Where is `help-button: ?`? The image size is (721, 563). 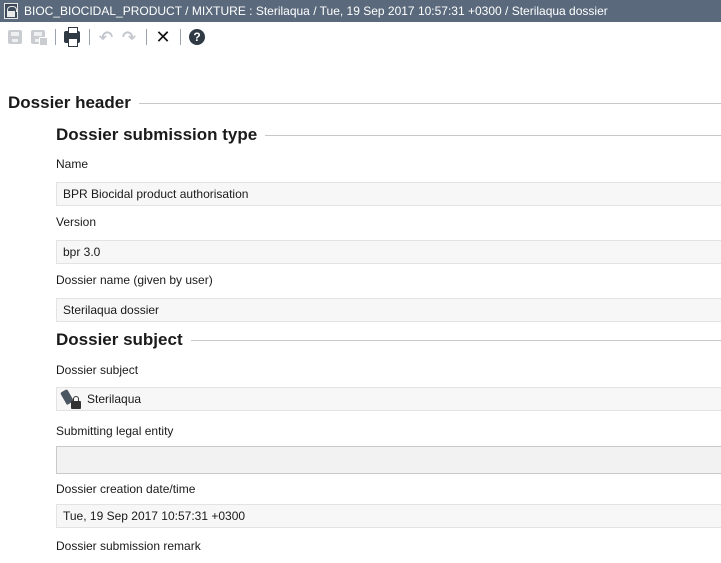 help-button: ? is located at coordinates (197, 37).